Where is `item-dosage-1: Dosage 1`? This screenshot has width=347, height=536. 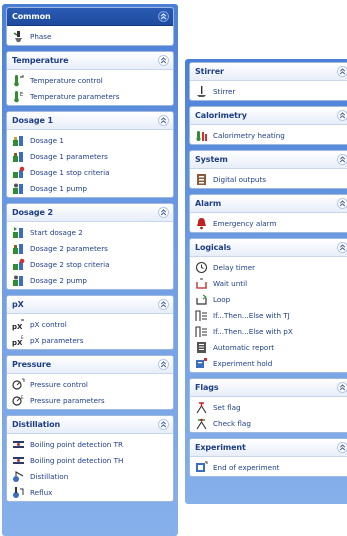 item-dosage-1: Dosage 1 is located at coordinates (90, 140).